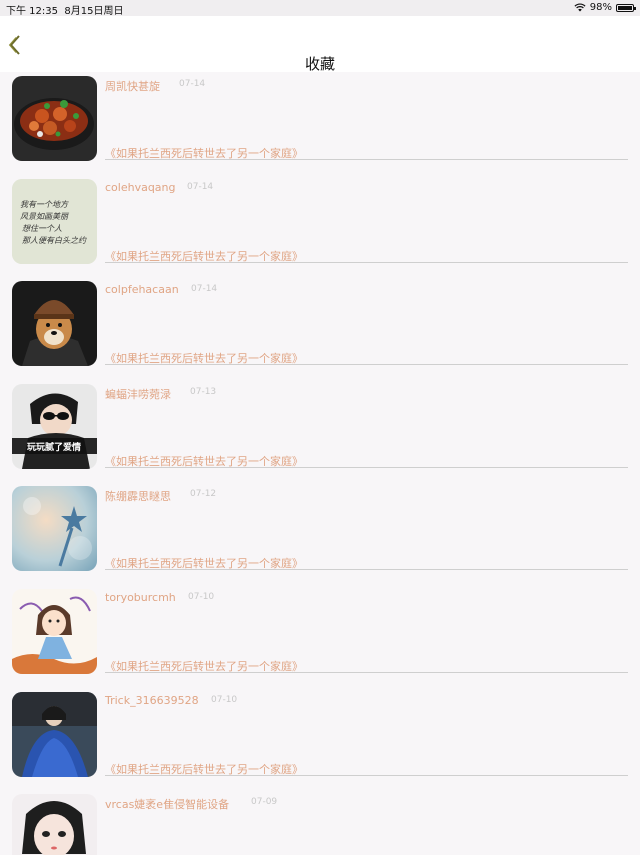  Describe the element at coordinates (65, 11) in the screenshot. I see `status-time: 下午 12:35 8月15日周日` at that location.